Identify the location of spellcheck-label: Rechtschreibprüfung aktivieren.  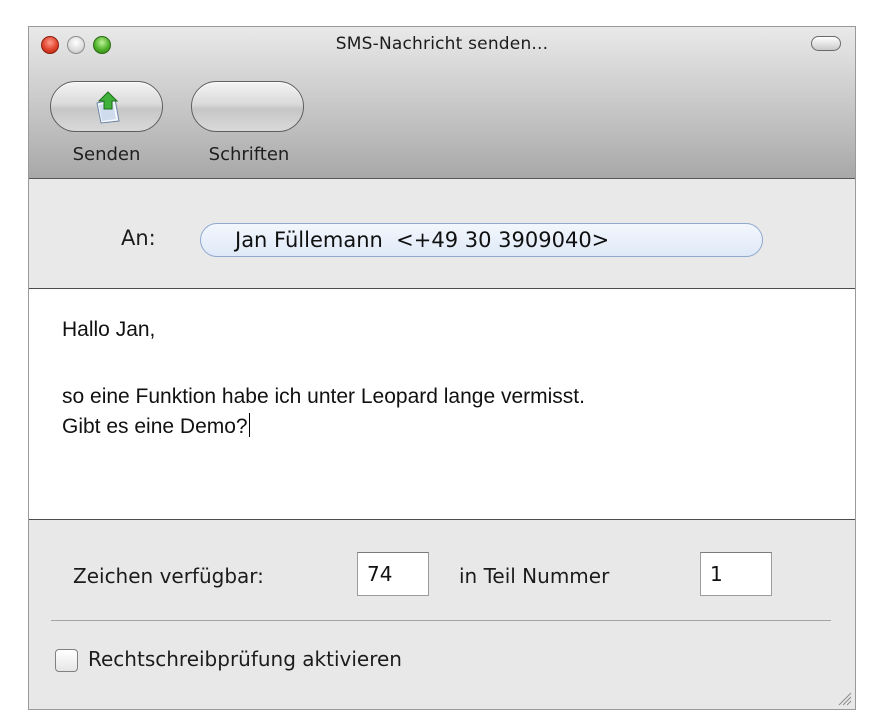
(245, 659).